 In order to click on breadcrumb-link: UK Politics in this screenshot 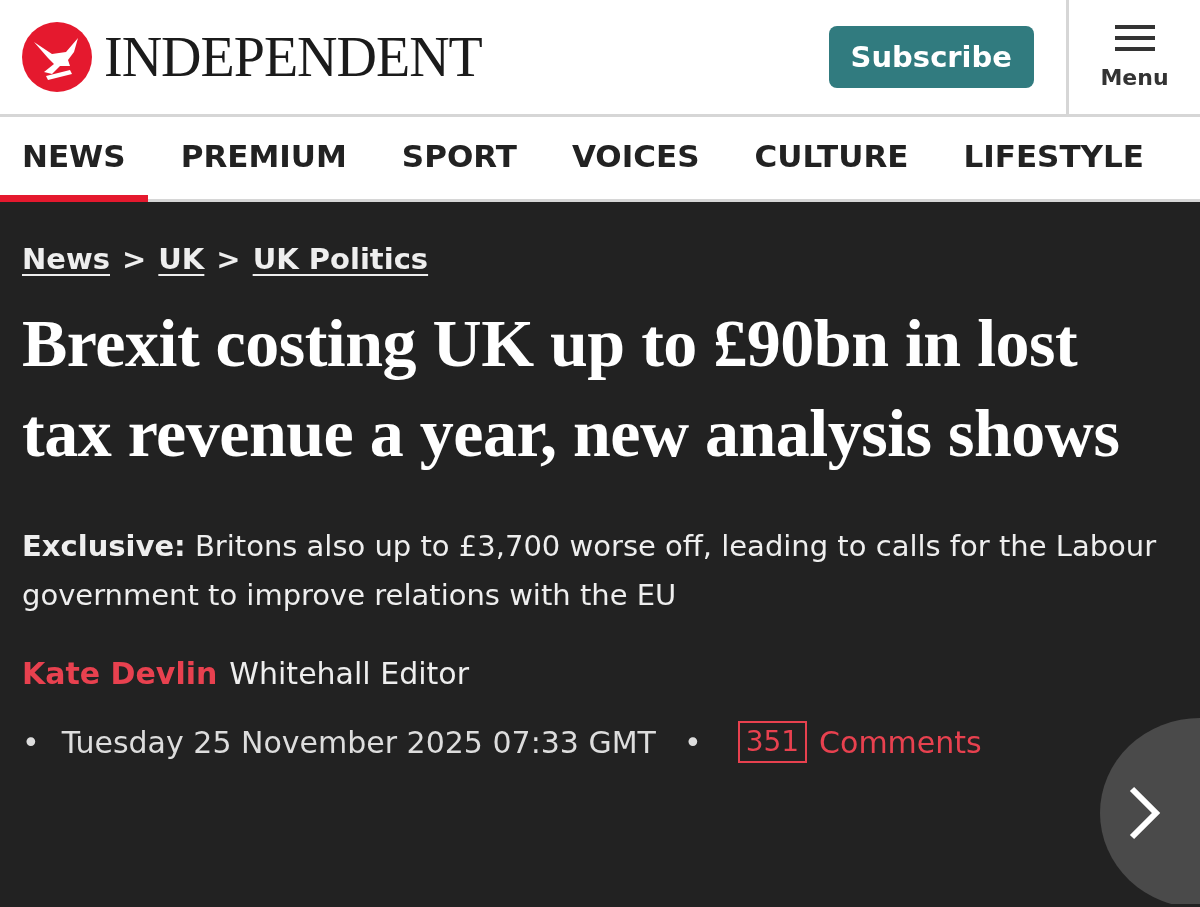, I will do `click(340, 259)`.